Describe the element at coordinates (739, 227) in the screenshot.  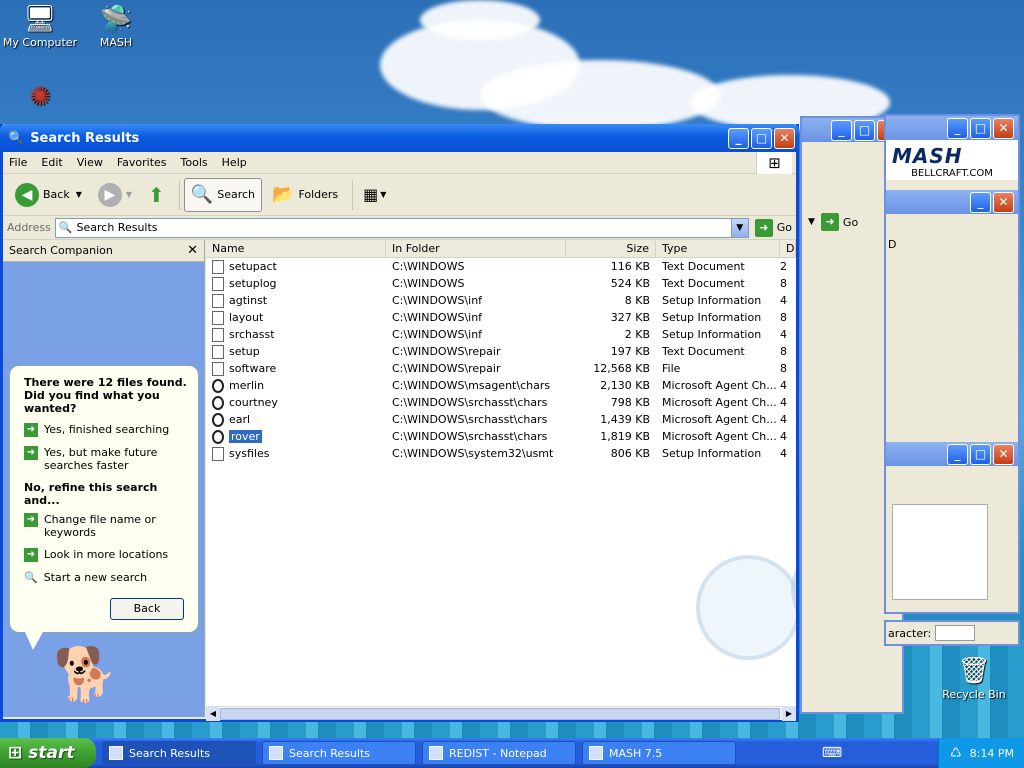
I see `address-dropdown-button: ▼` at that location.